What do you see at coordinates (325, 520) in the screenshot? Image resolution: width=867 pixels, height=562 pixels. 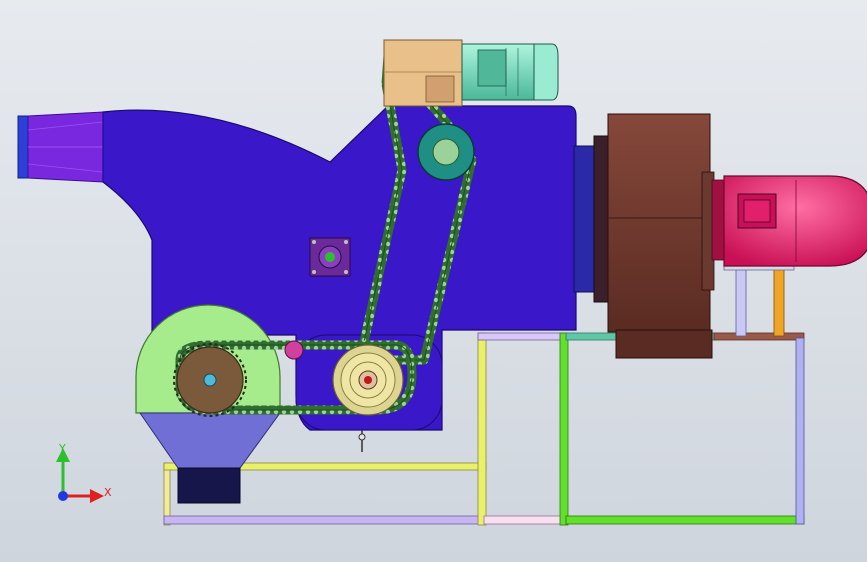 I see `frame-bottom-rail-left` at bounding box center [325, 520].